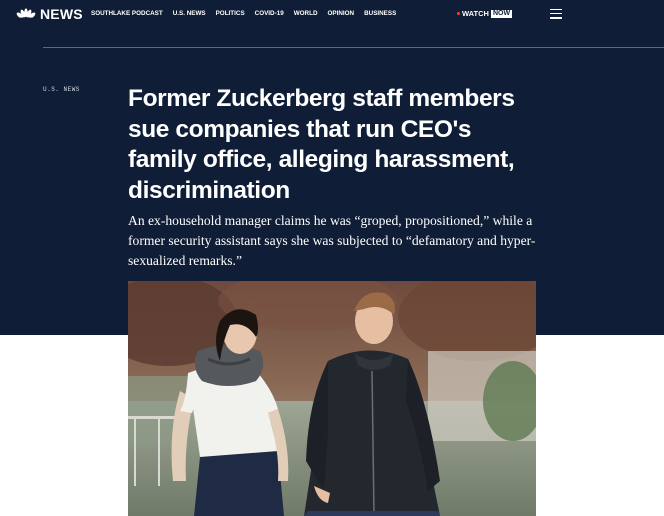  Describe the element at coordinates (475, 13) in the screenshot. I see `watch-label: WATCH` at that location.